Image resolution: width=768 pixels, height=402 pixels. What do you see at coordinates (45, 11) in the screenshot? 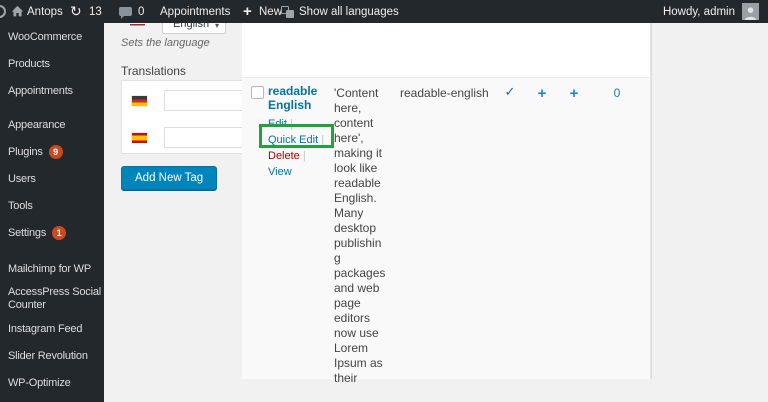
I see `site-name-link: Antops` at bounding box center [45, 11].